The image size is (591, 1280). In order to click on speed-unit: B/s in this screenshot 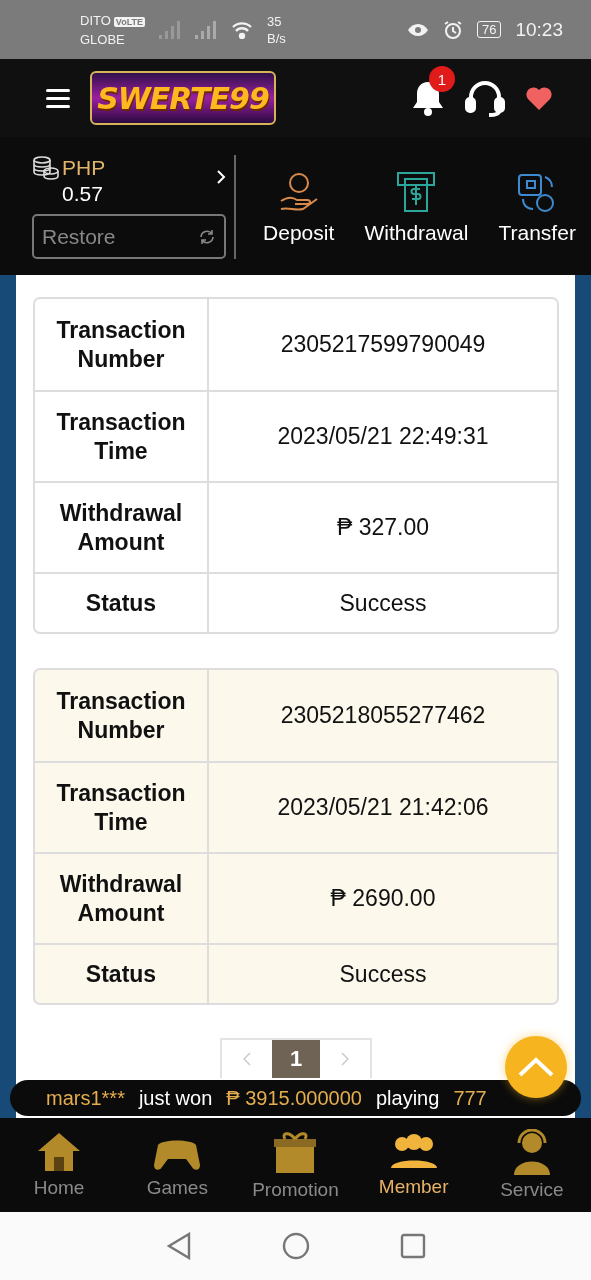, I will do `click(276, 38)`.